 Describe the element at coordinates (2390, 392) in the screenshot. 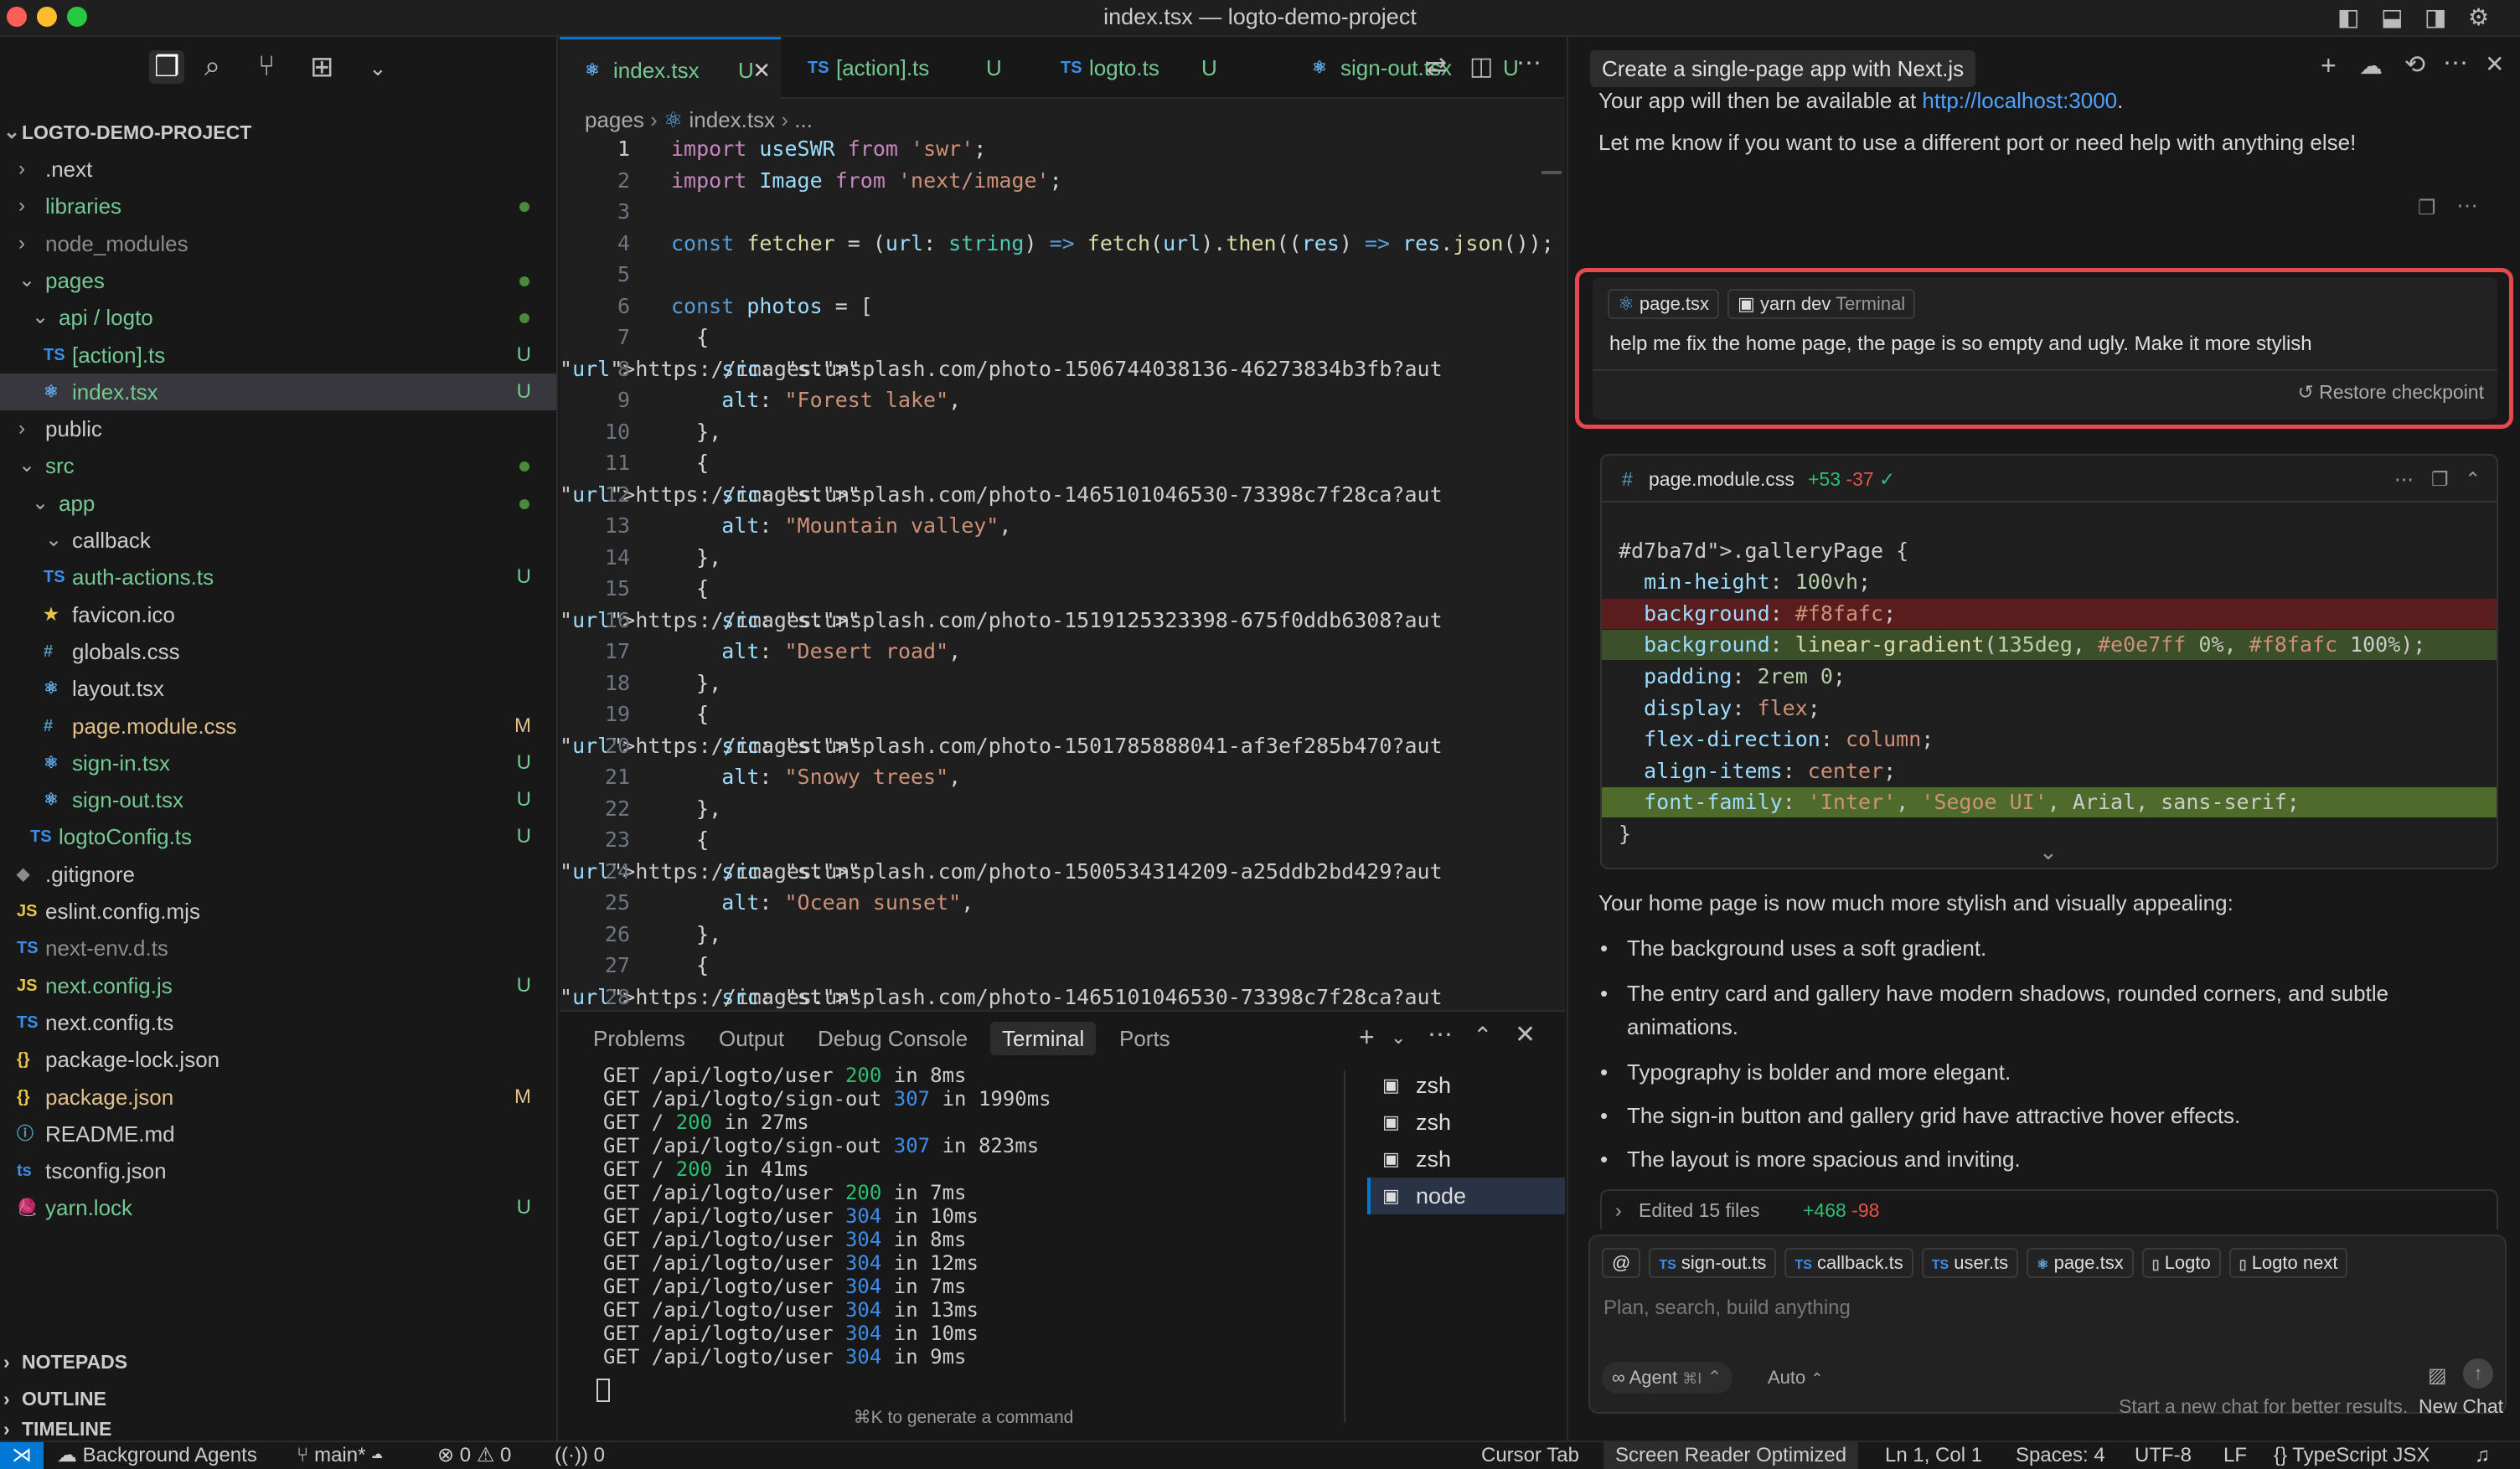

I see `restore-checkpoint-button: ↺ Restore checkpoint` at that location.